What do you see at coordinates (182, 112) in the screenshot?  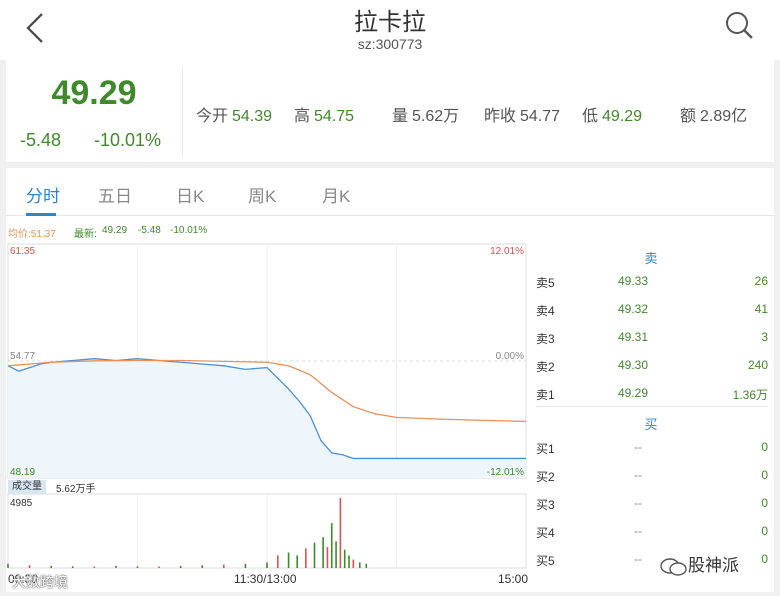 I see `divider` at bounding box center [182, 112].